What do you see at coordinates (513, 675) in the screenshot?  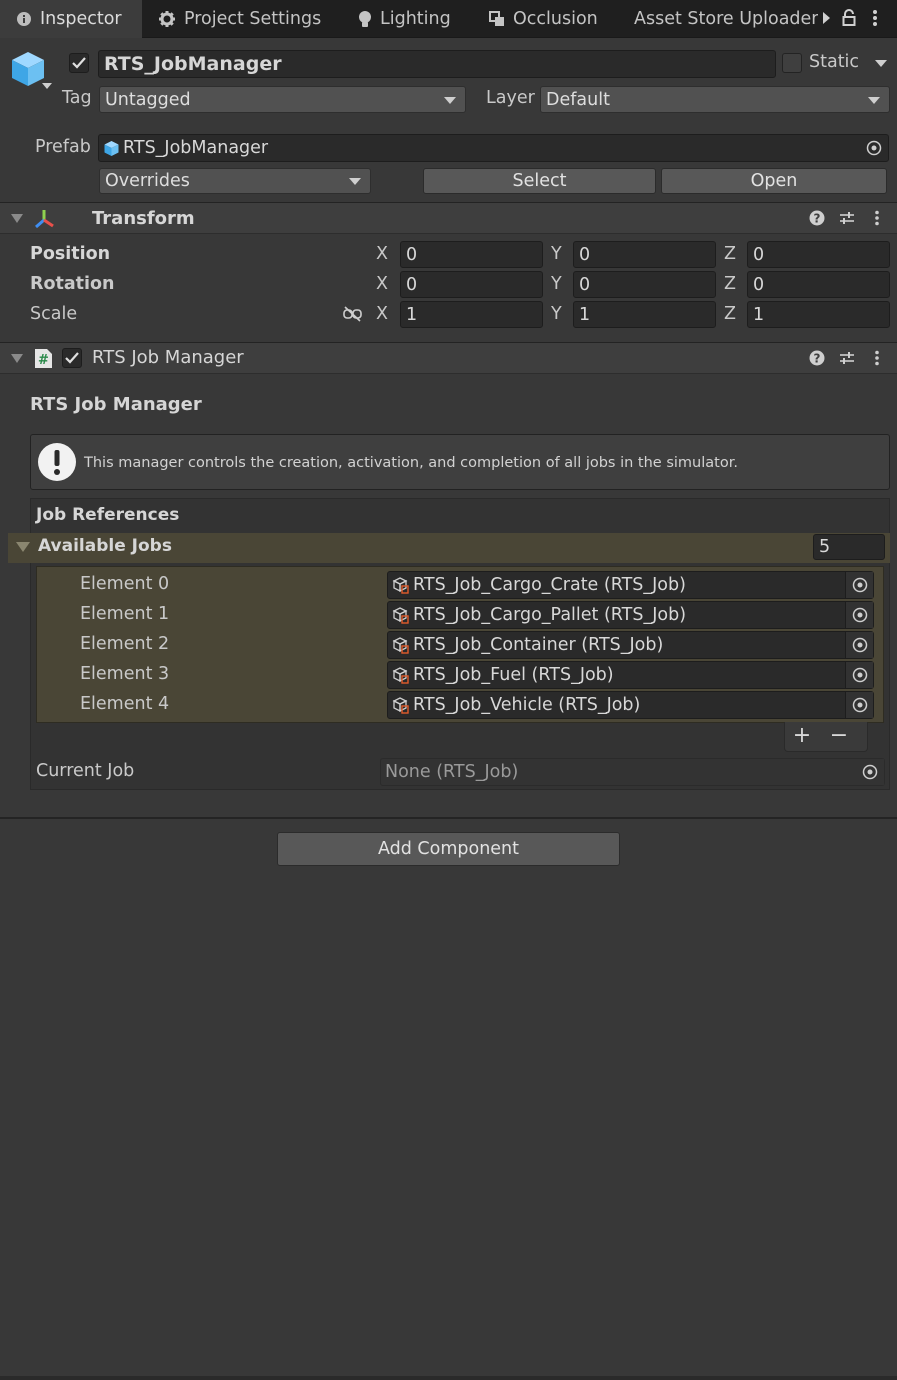 I see `element-value: RTS_Job_Fuel (RTS_Job)` at bounding box center [513, 675].